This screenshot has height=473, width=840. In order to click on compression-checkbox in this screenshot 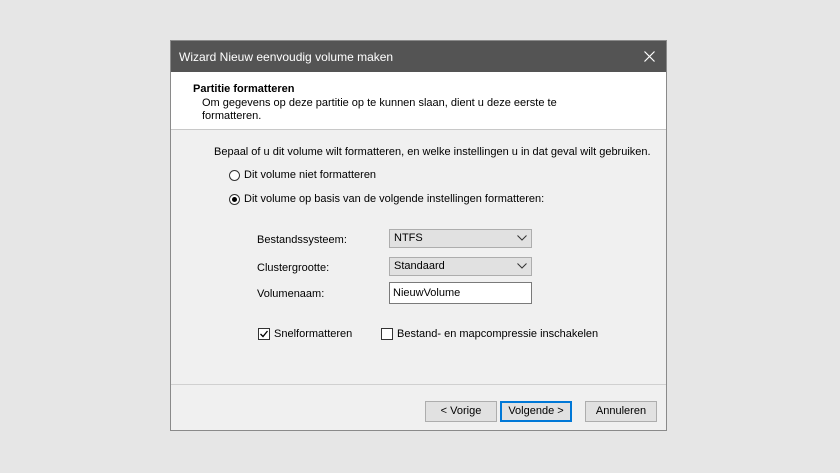, I will do `click(387, 334)`.